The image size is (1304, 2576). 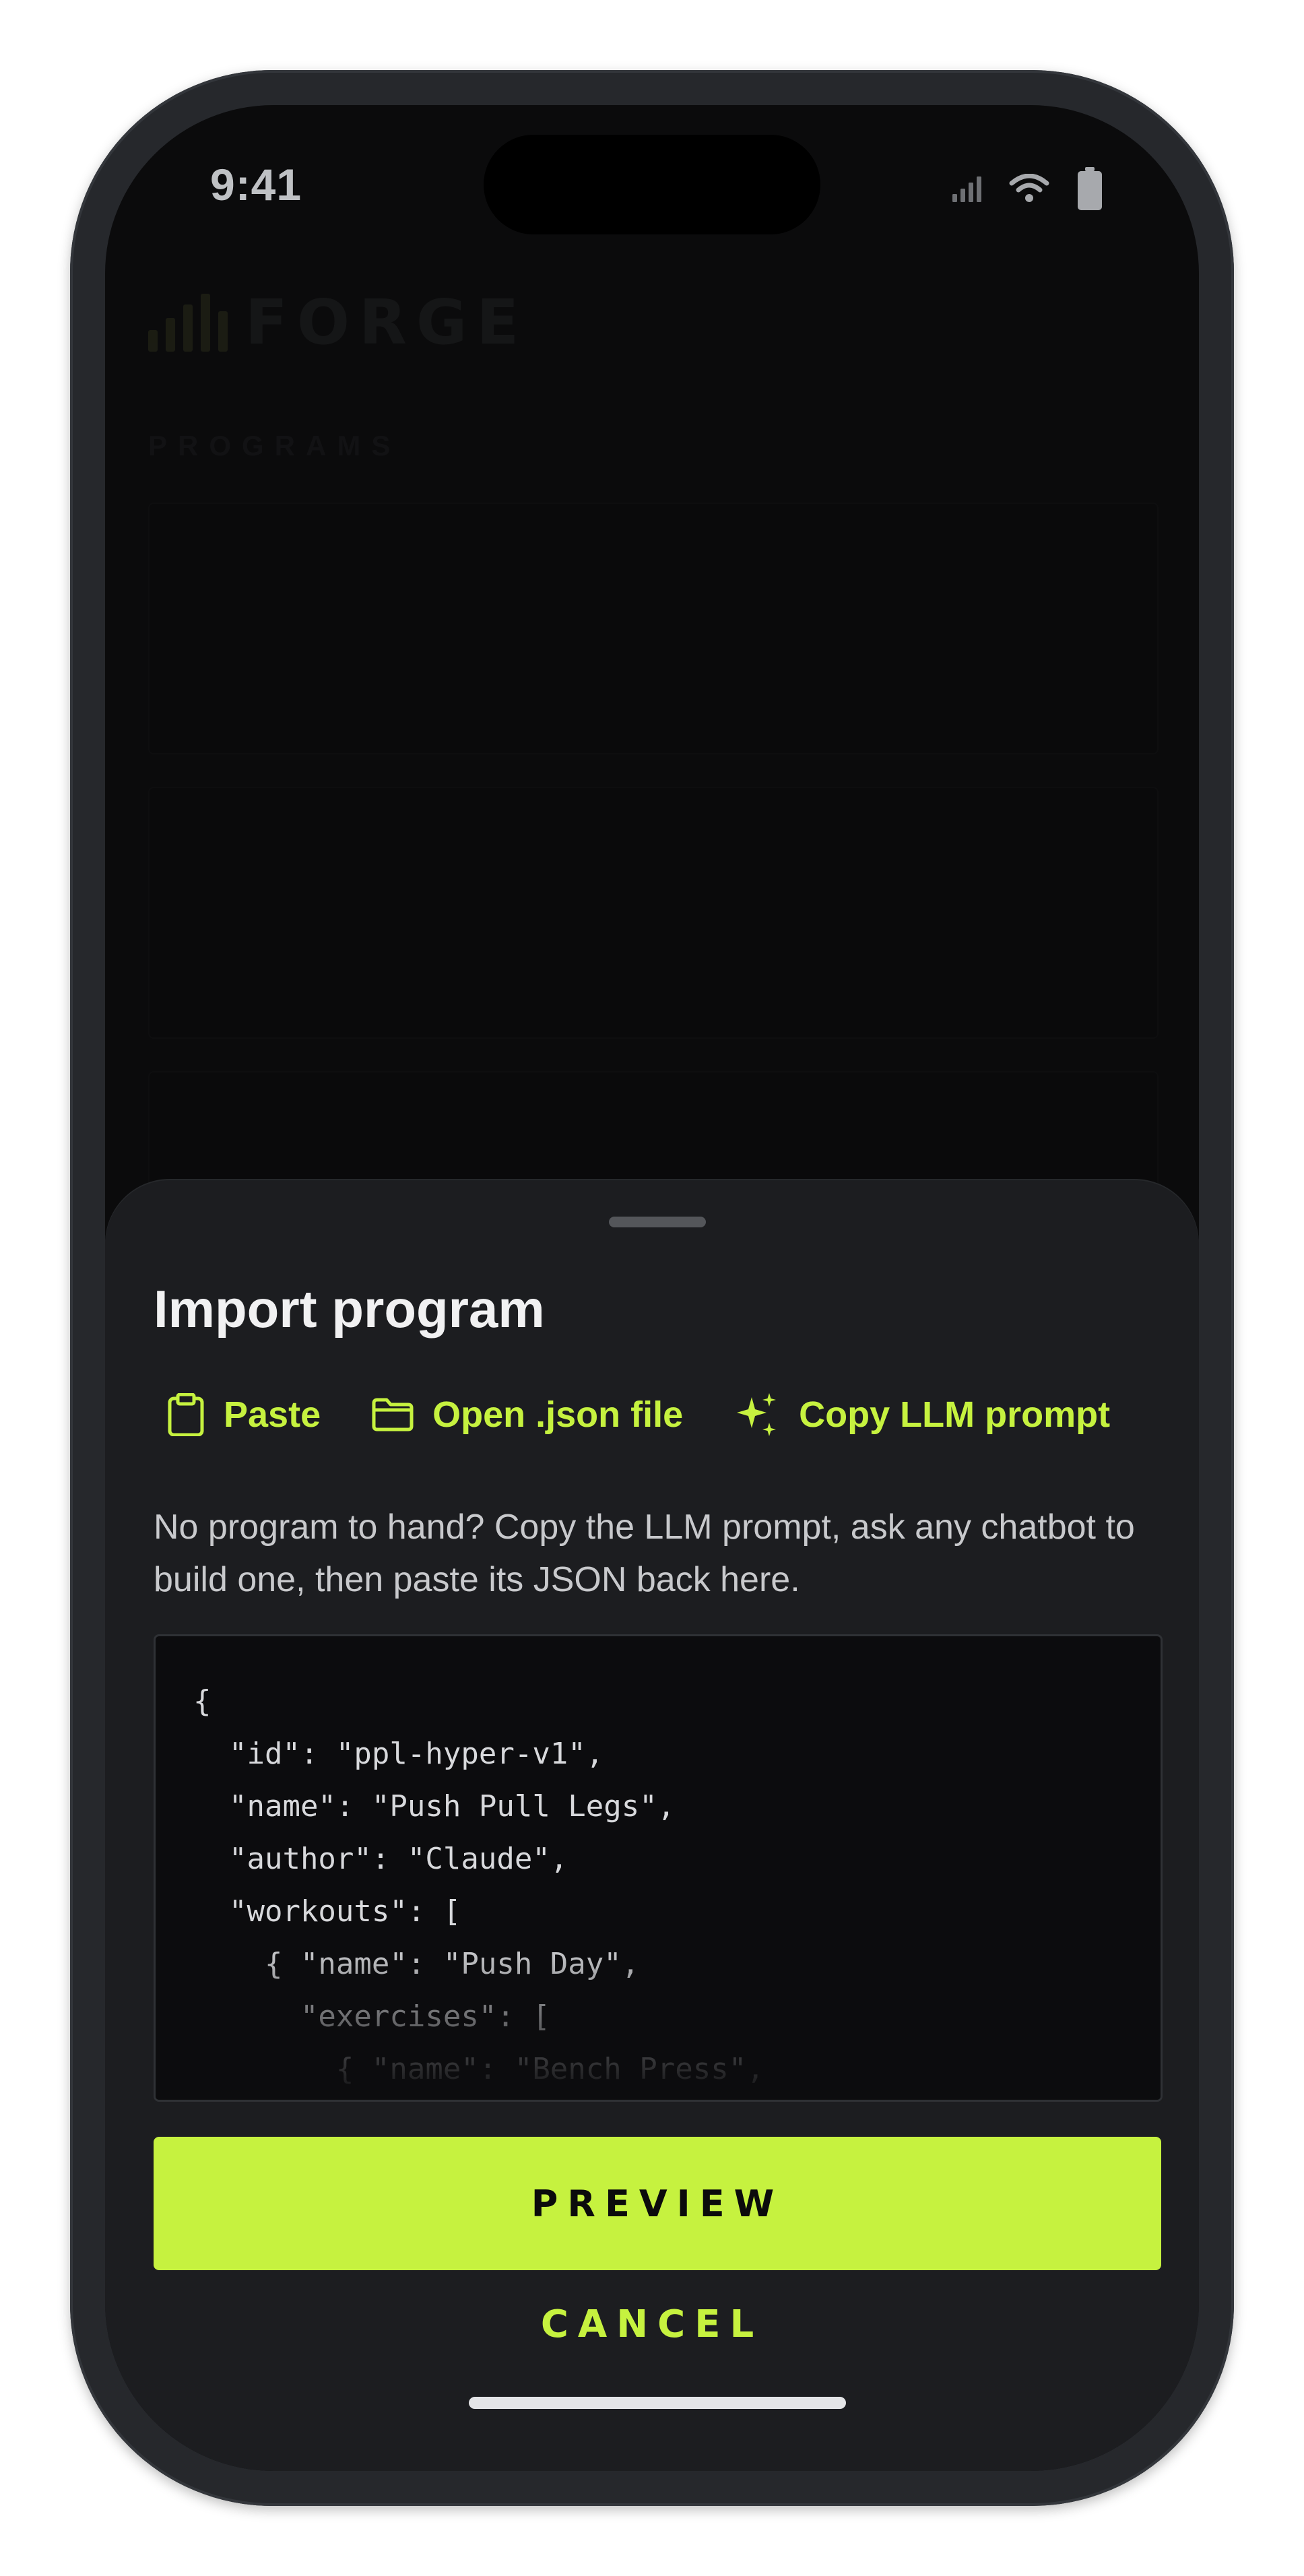 I want to click on paste-button: Paste, so click(x=244, y=1414).